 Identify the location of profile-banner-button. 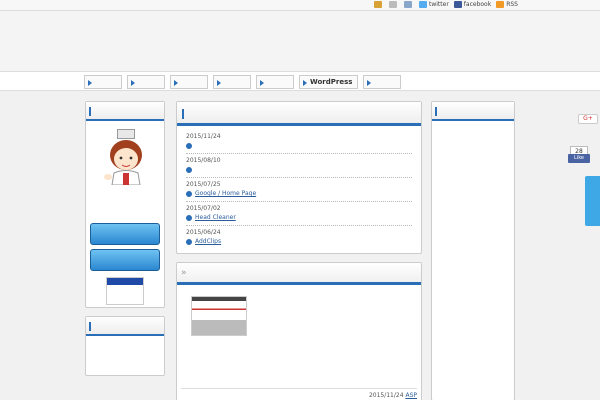
(125, 234).